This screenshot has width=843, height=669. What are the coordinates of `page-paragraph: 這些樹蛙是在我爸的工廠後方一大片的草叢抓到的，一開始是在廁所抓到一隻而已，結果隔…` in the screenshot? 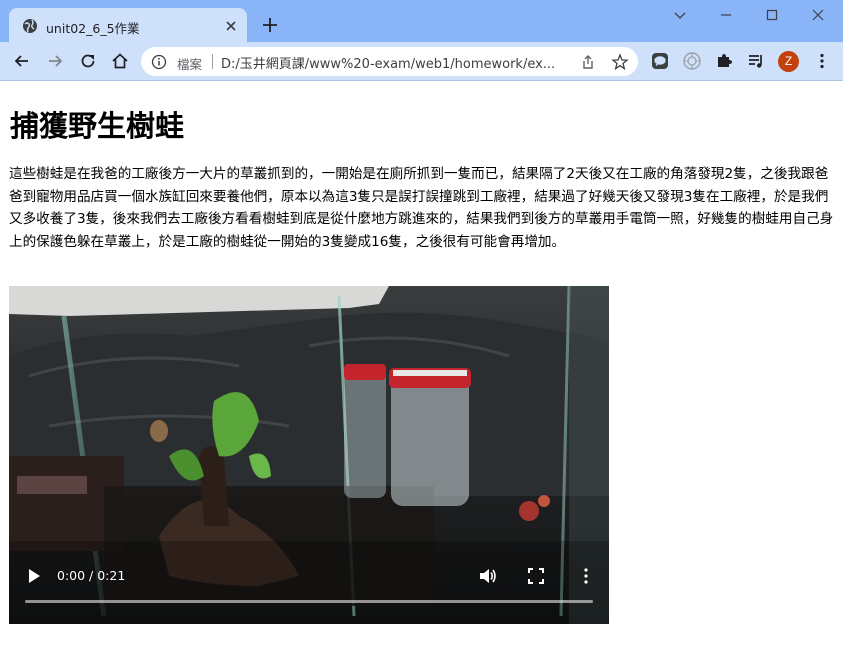 It's located at (421, 208).